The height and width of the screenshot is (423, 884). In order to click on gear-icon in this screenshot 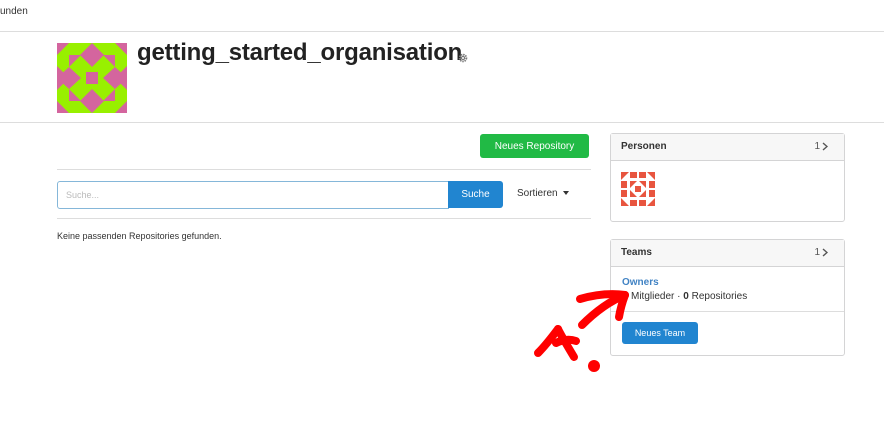, I will do `click(463, 58)`.